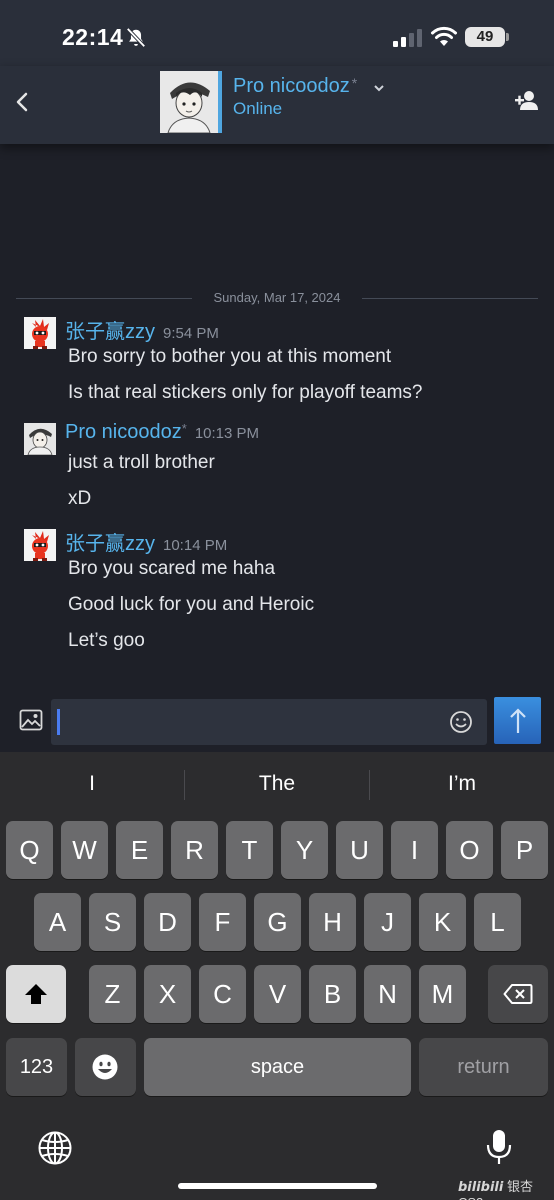 The image size is (554, 1200). I want to click on key-x: X, so click(167, 994).